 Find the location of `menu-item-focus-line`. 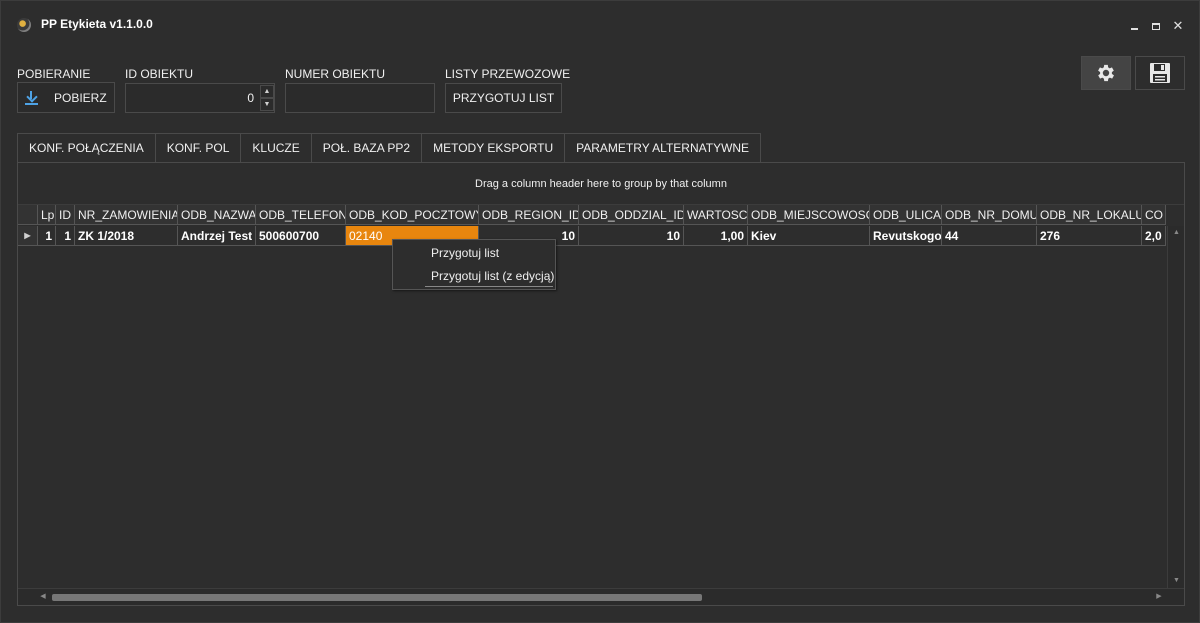

menu-item-focus-line is located at coordinates (489, 286).